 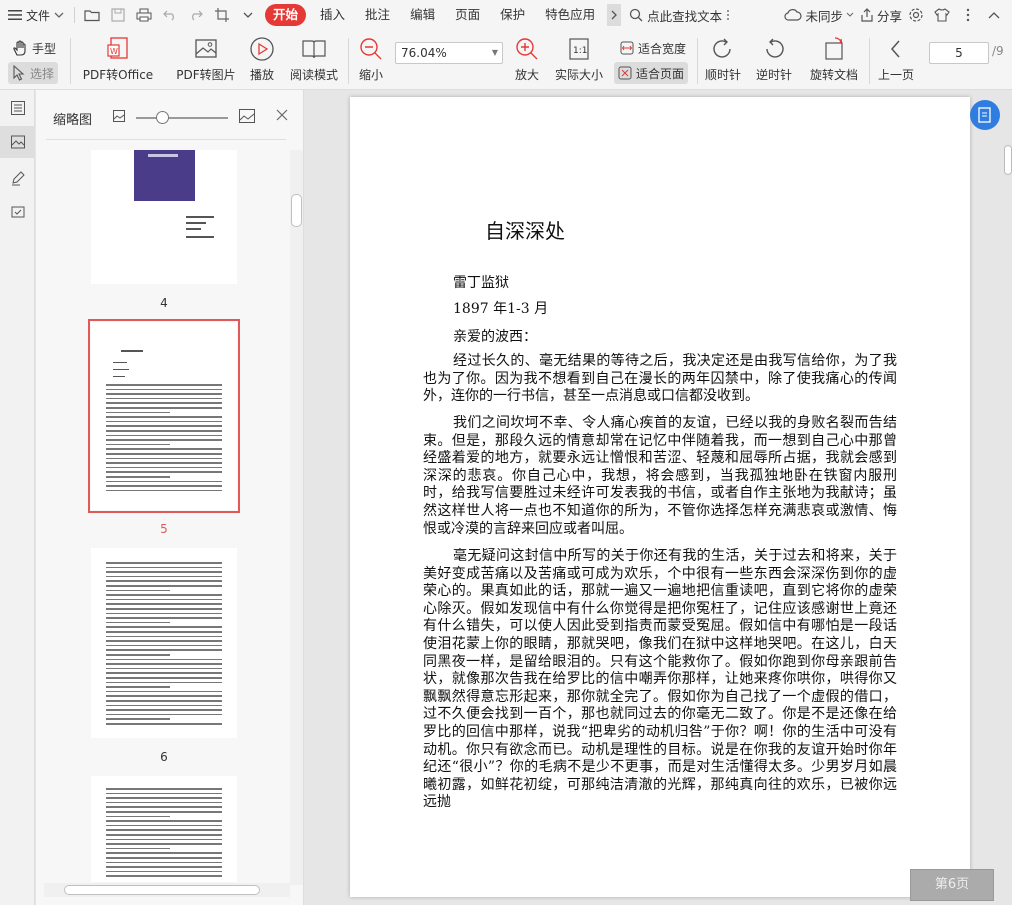 What do you see at coordinates (118, 59) in the screenshot?
I see `pdf-to-office-button: W PDF转Office` at bounding box center [118, 59].